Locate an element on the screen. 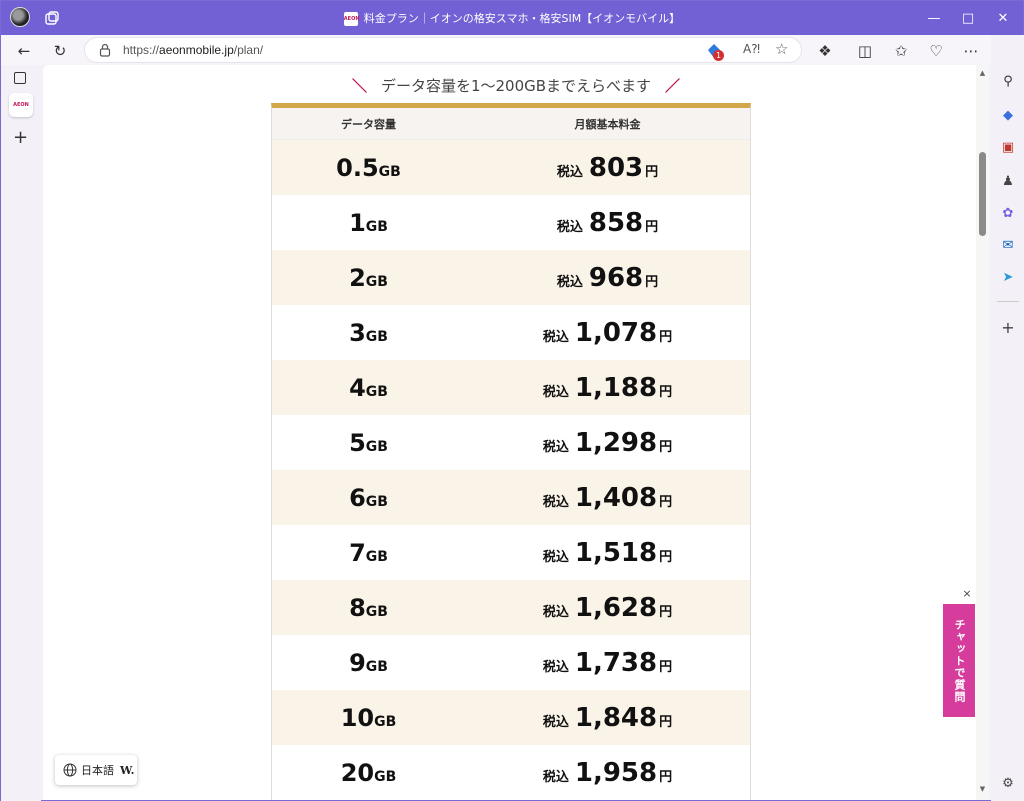 The width and height of the screenshot is (1024, 801). tab-actions-icon is located at coordinates (20, 78).